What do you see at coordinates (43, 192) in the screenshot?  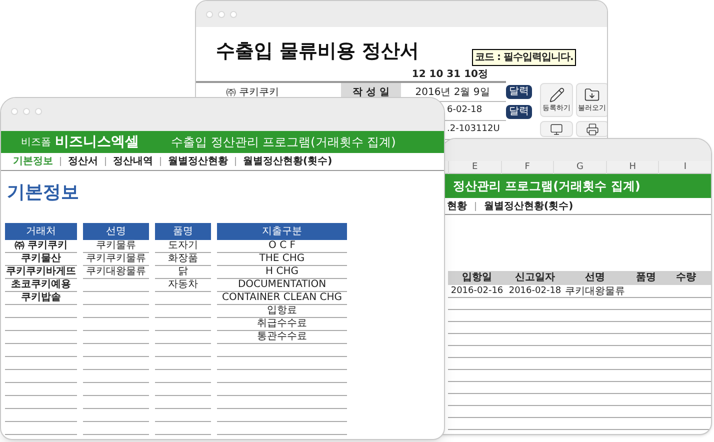 I see `section-heading: 기본정보` at bounding box center [43, 192].